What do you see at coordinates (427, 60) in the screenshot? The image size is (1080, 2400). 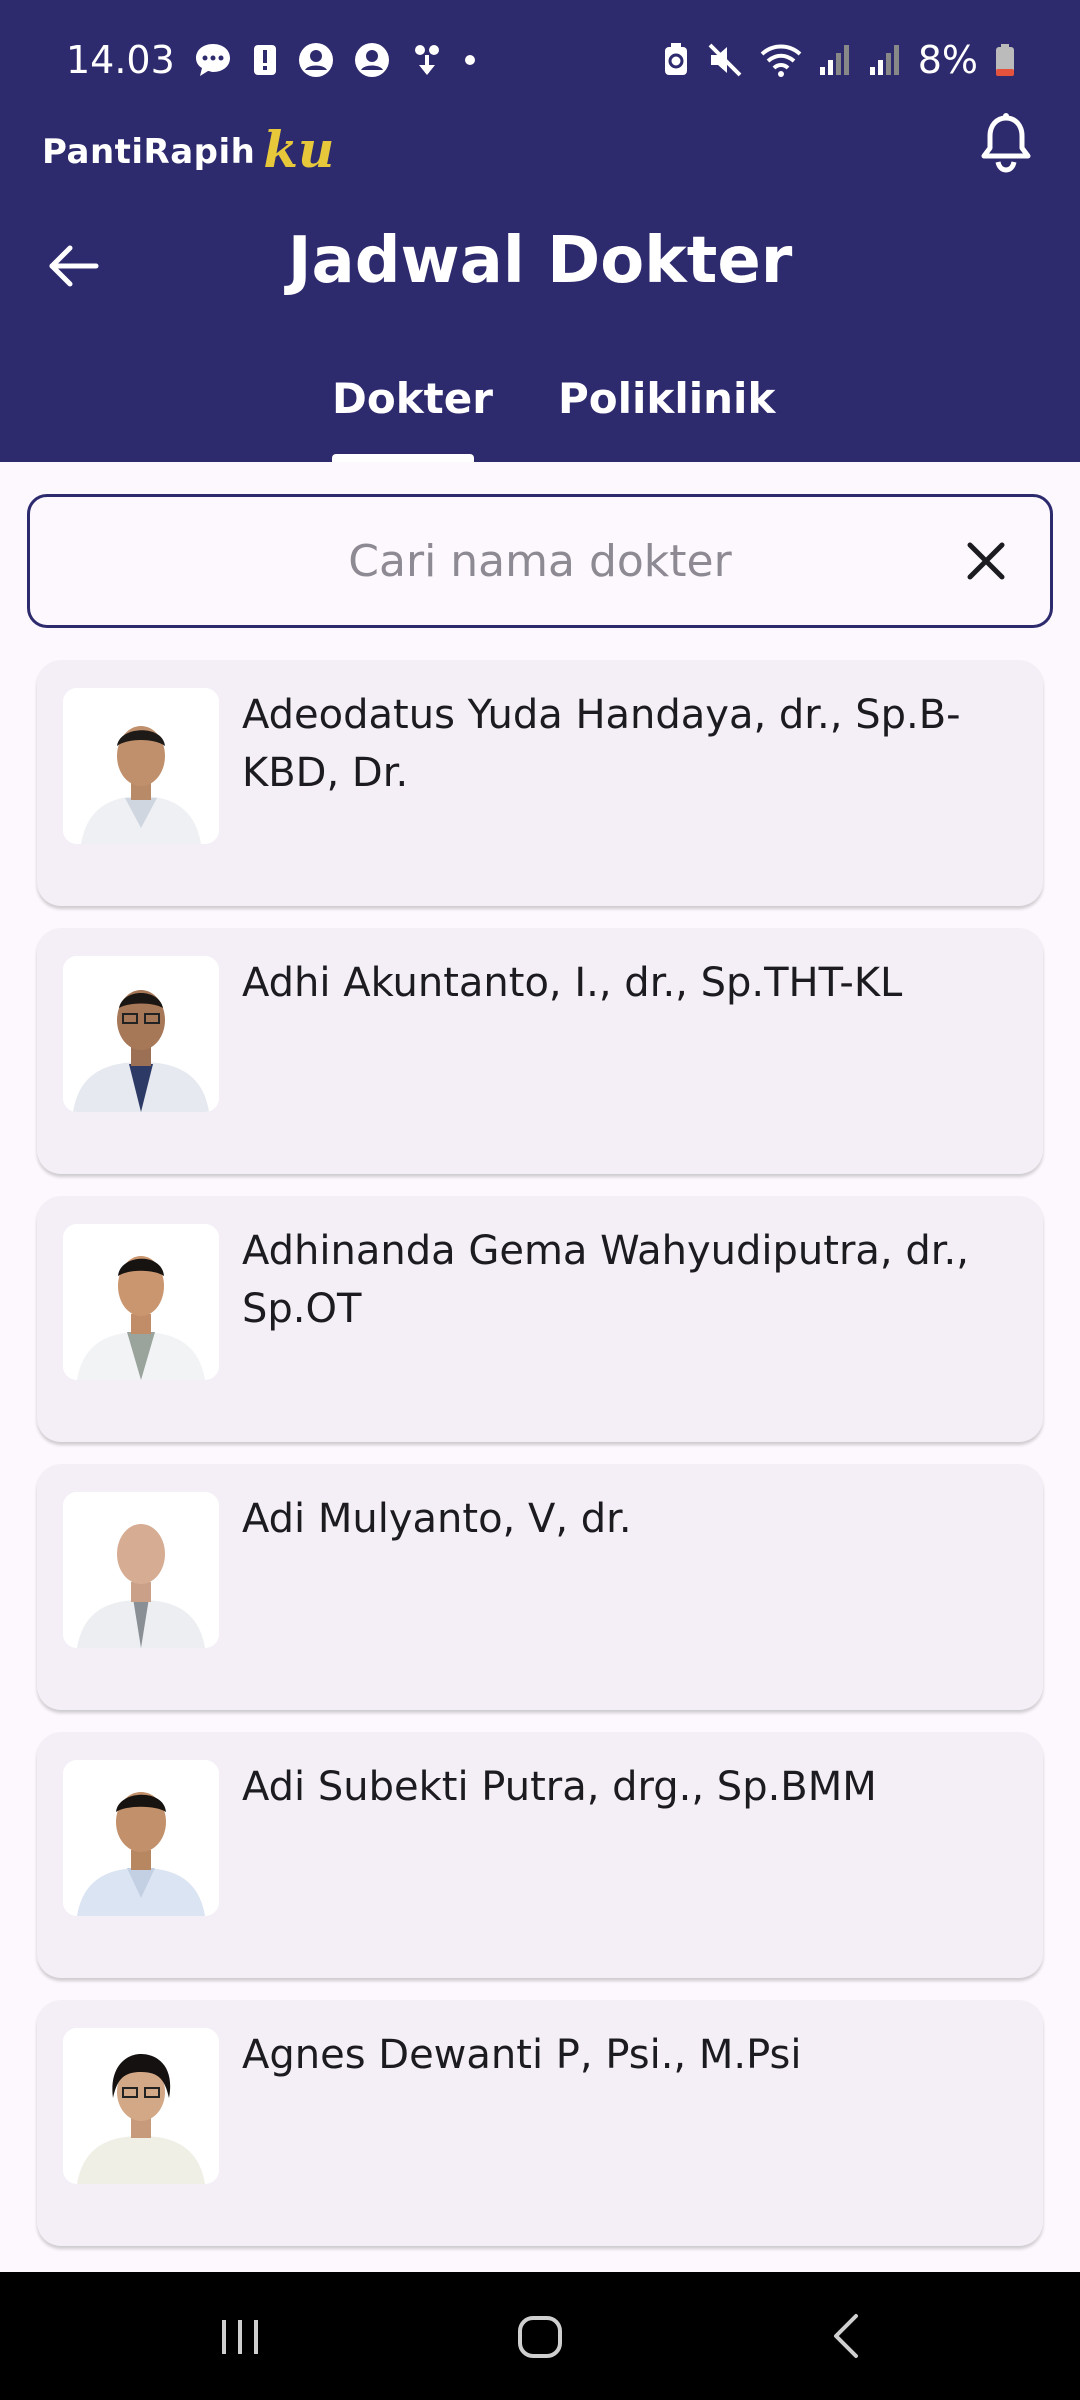 I see `usb-icon` at bounding box center [427, 60].